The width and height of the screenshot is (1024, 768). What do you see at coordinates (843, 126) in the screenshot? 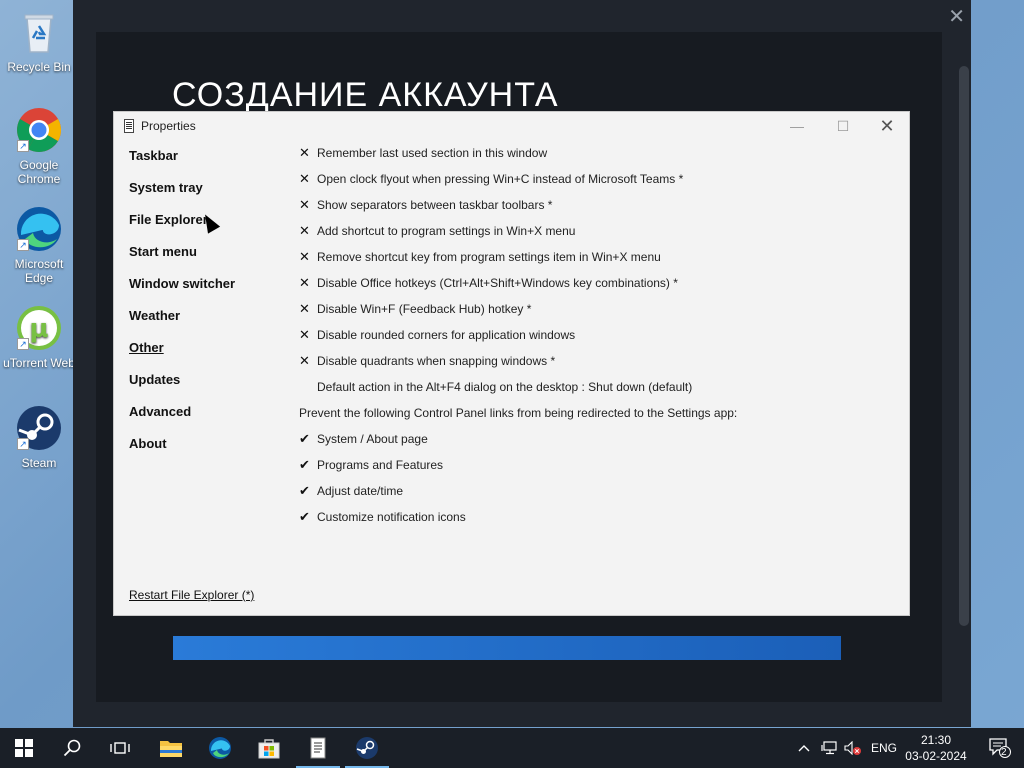
I see `maximize-button: ☐` at bounding box center [843, 126].